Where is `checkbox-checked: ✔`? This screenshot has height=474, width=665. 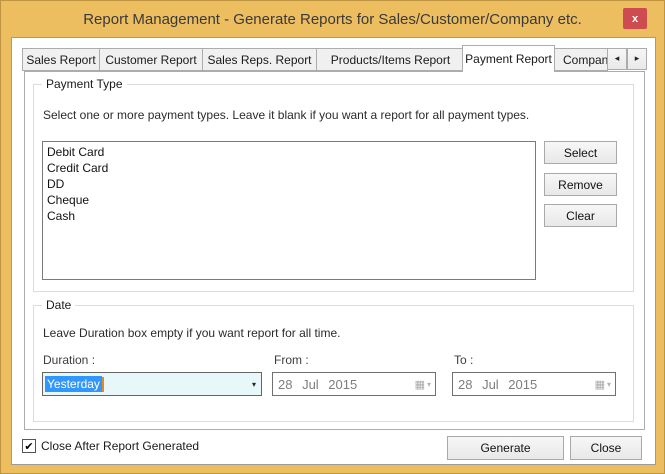
checkbox-checked: ✔ is located at coordinates (29, 446).